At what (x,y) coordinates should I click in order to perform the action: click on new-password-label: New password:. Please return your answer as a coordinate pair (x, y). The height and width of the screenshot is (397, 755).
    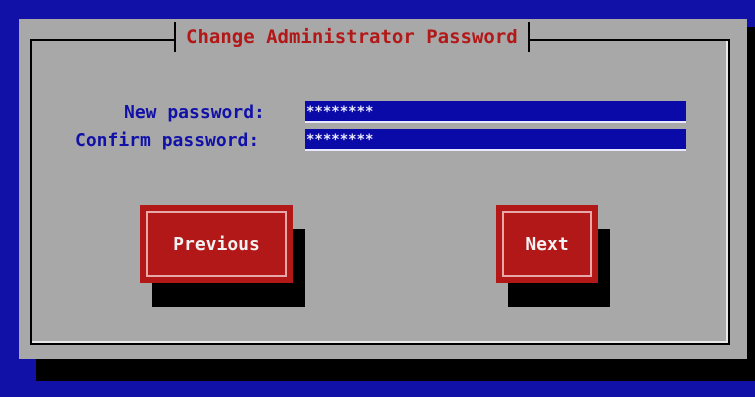
    Looking at the image, I should click on (194, 112).